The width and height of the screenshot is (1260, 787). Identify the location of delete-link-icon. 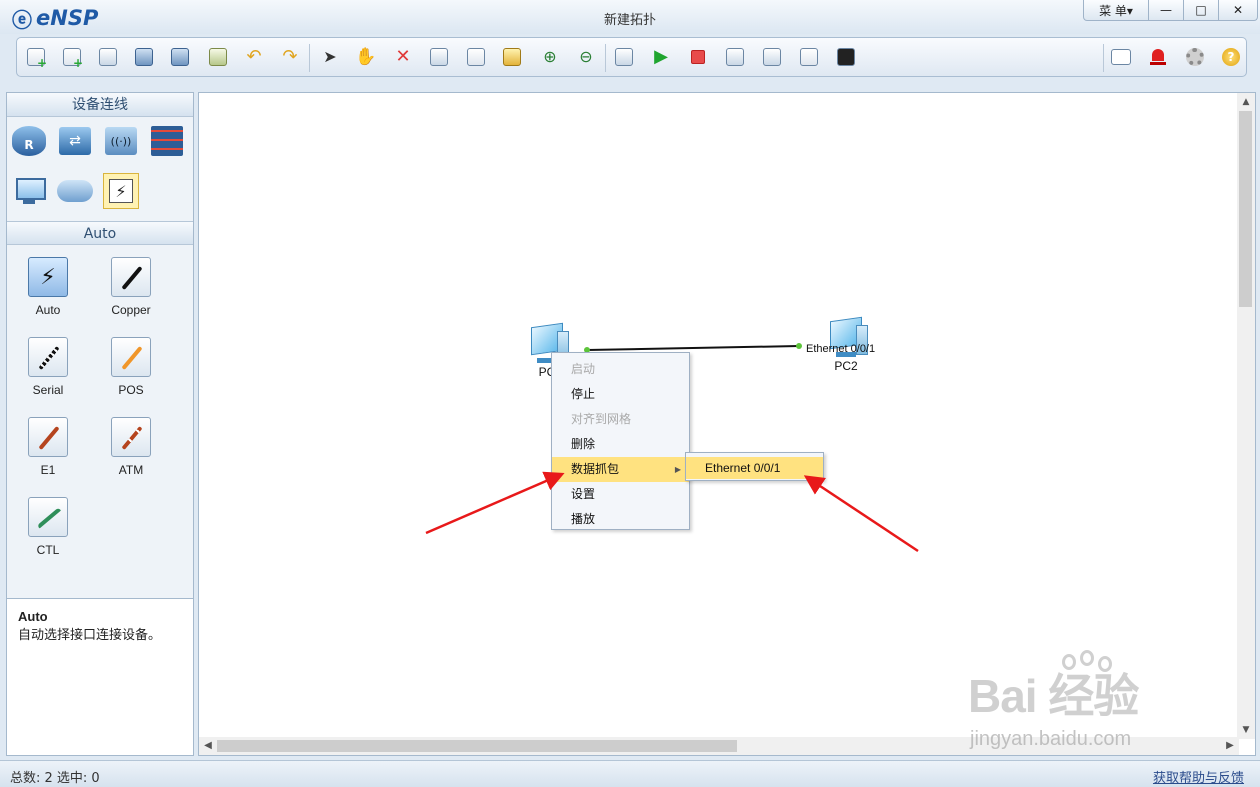
(439, 57).